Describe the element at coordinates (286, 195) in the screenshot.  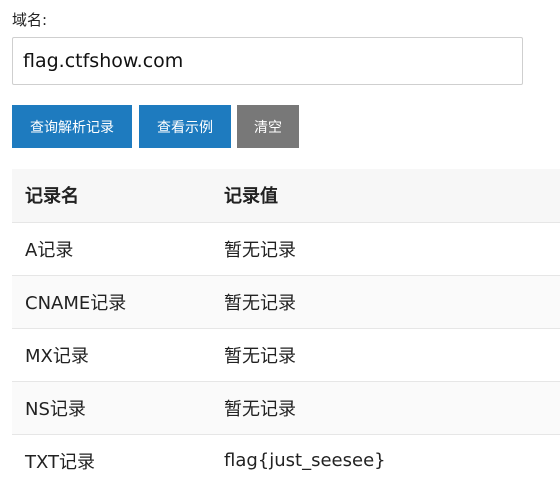
I see `table-header-row: 记录名 记录值` at that location.